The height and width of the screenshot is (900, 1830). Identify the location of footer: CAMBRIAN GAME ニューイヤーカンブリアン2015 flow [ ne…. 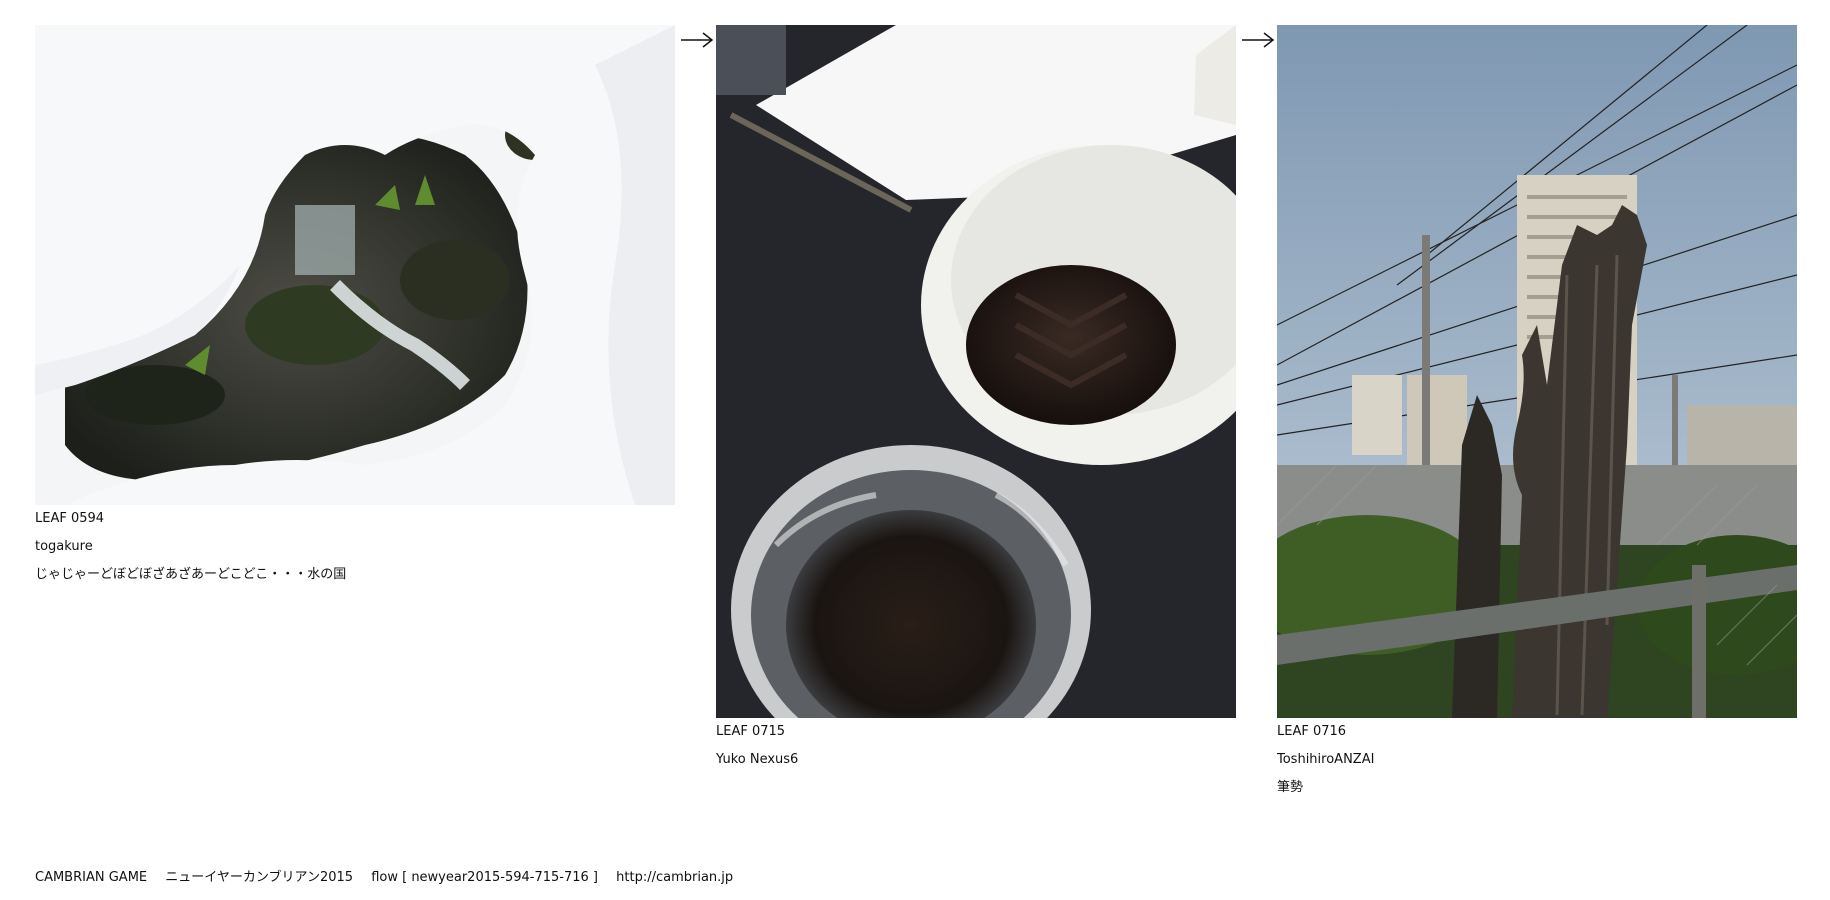
(391, 875).